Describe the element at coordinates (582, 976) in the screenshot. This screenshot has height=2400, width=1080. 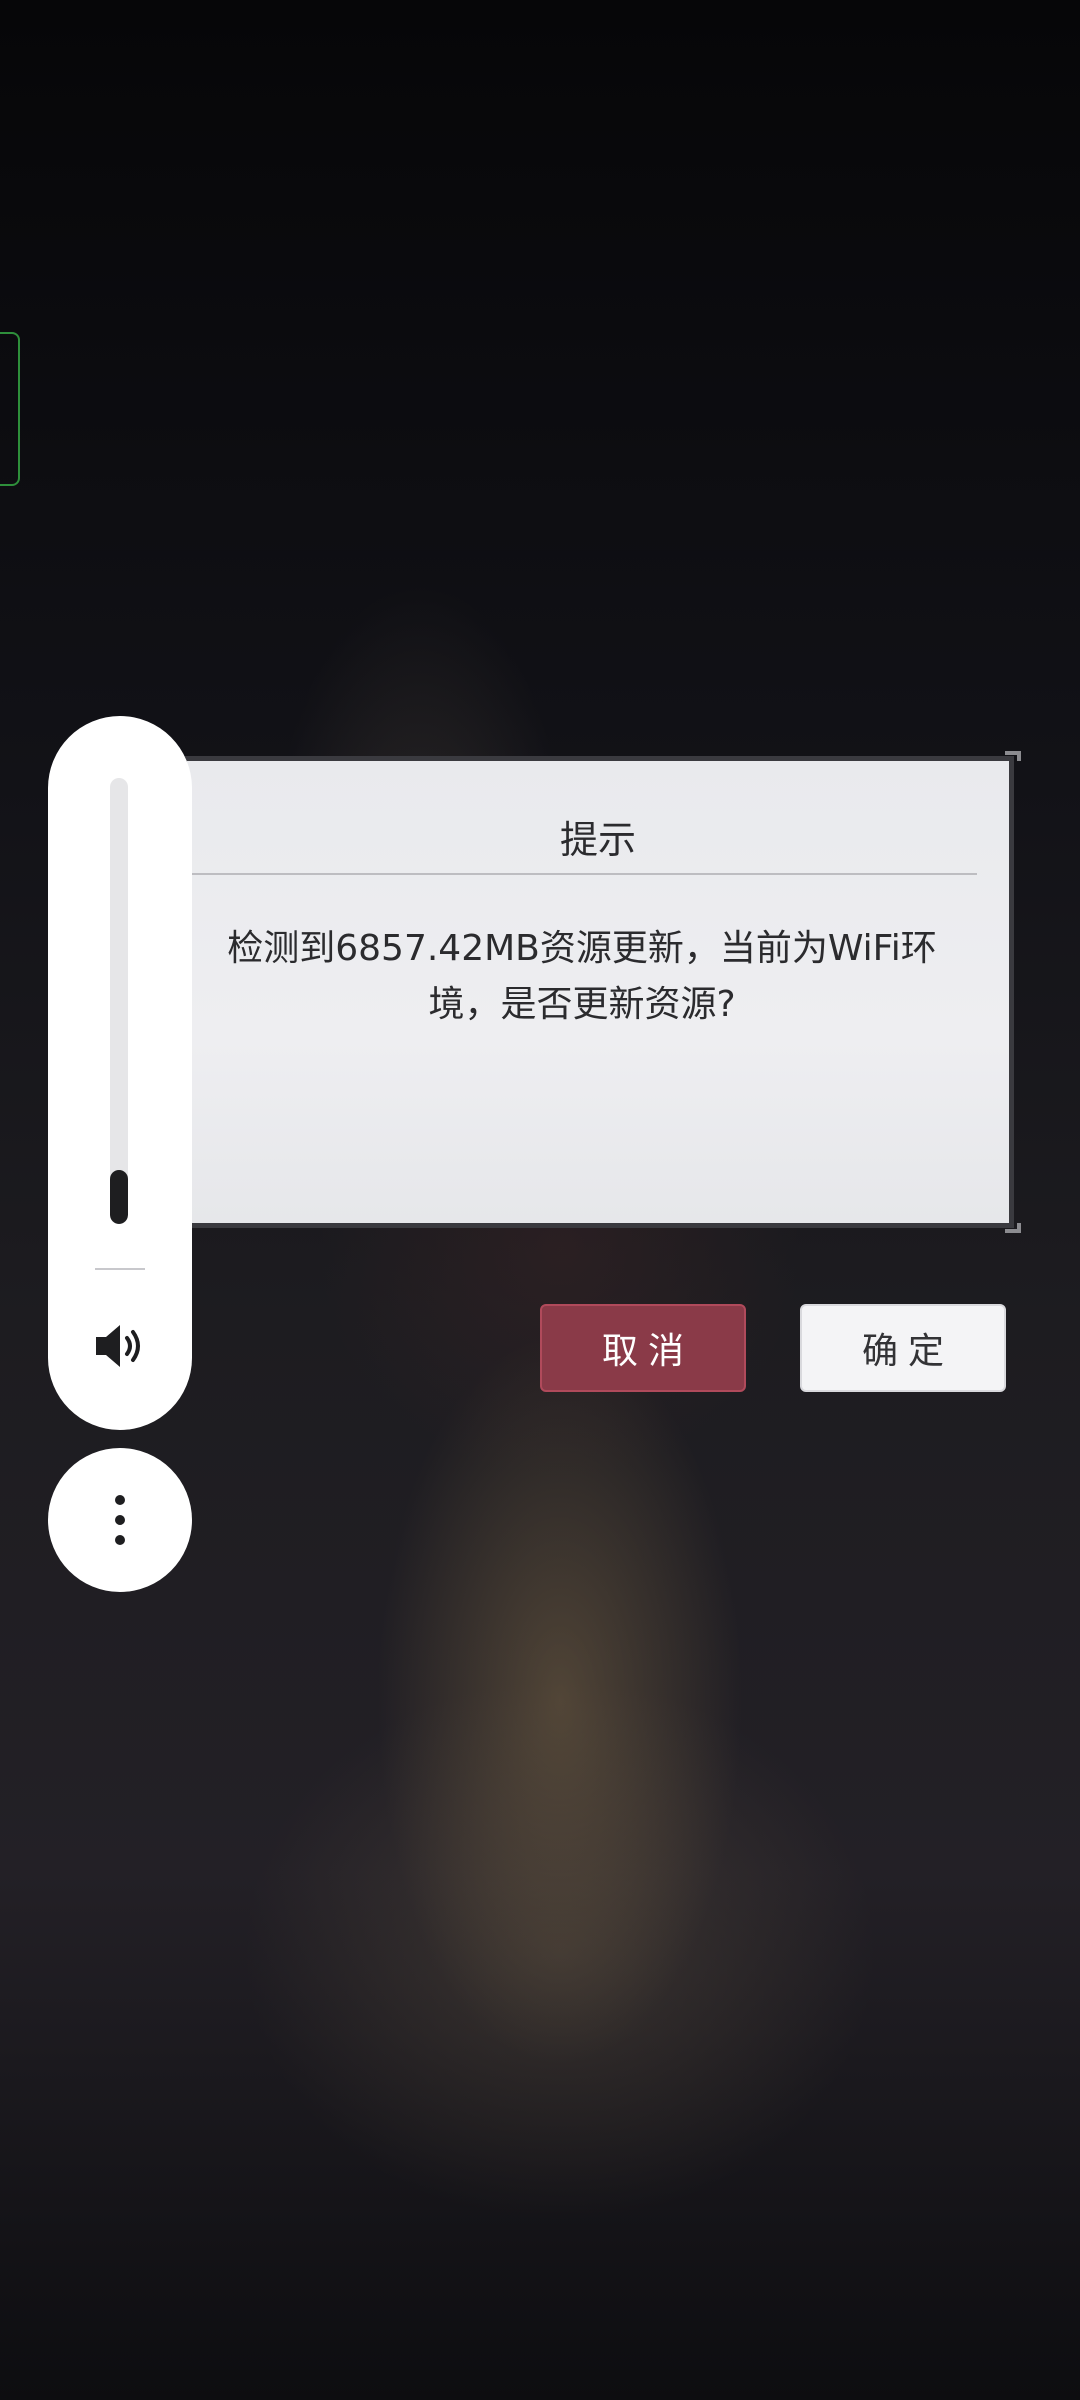
I see `dialog-message: 检测到6857.42MB资源更新，当前为WiFi环境，是否更新资源?` at that location.